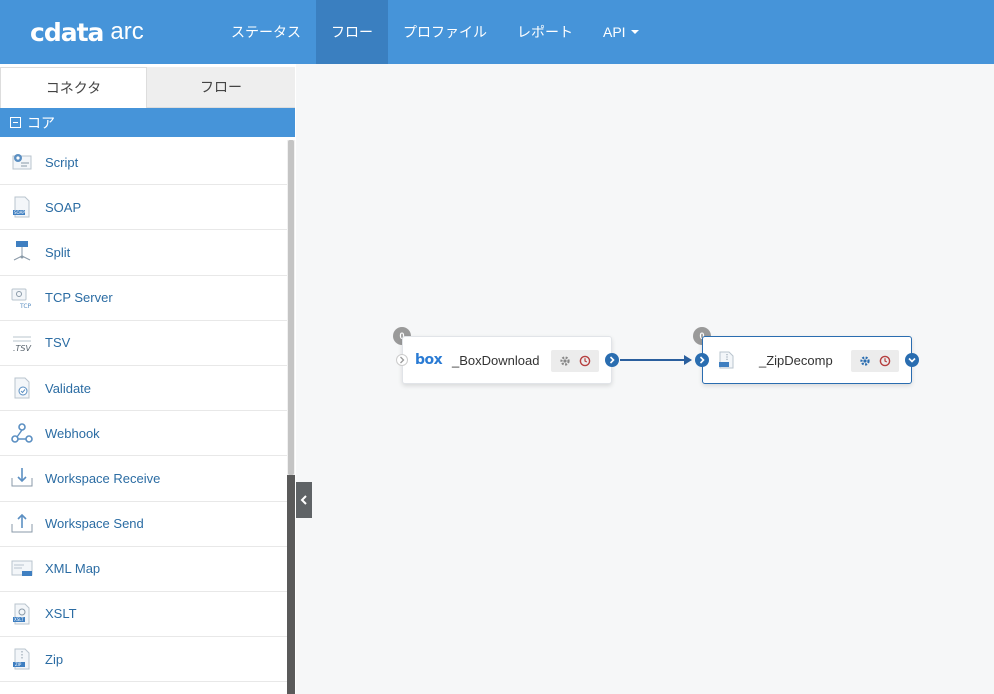 The width and height of the screenshot is (994, 694). I want to click on webhook-icon, so click(22, 433).